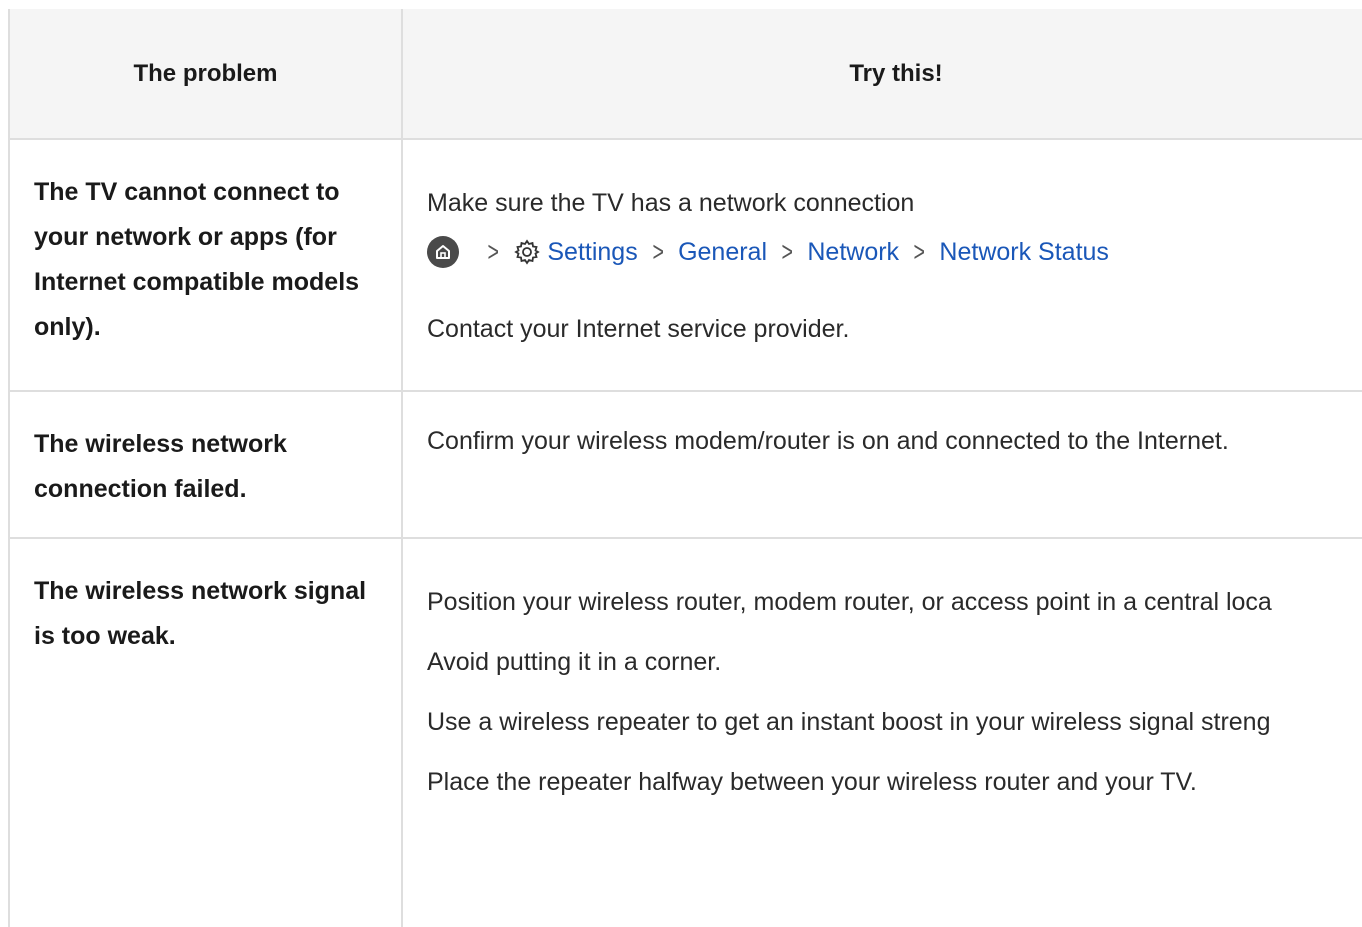 The image size is (1362, 927). I want to click on menu-path-network-status: Network Status, so click(1024, 251).